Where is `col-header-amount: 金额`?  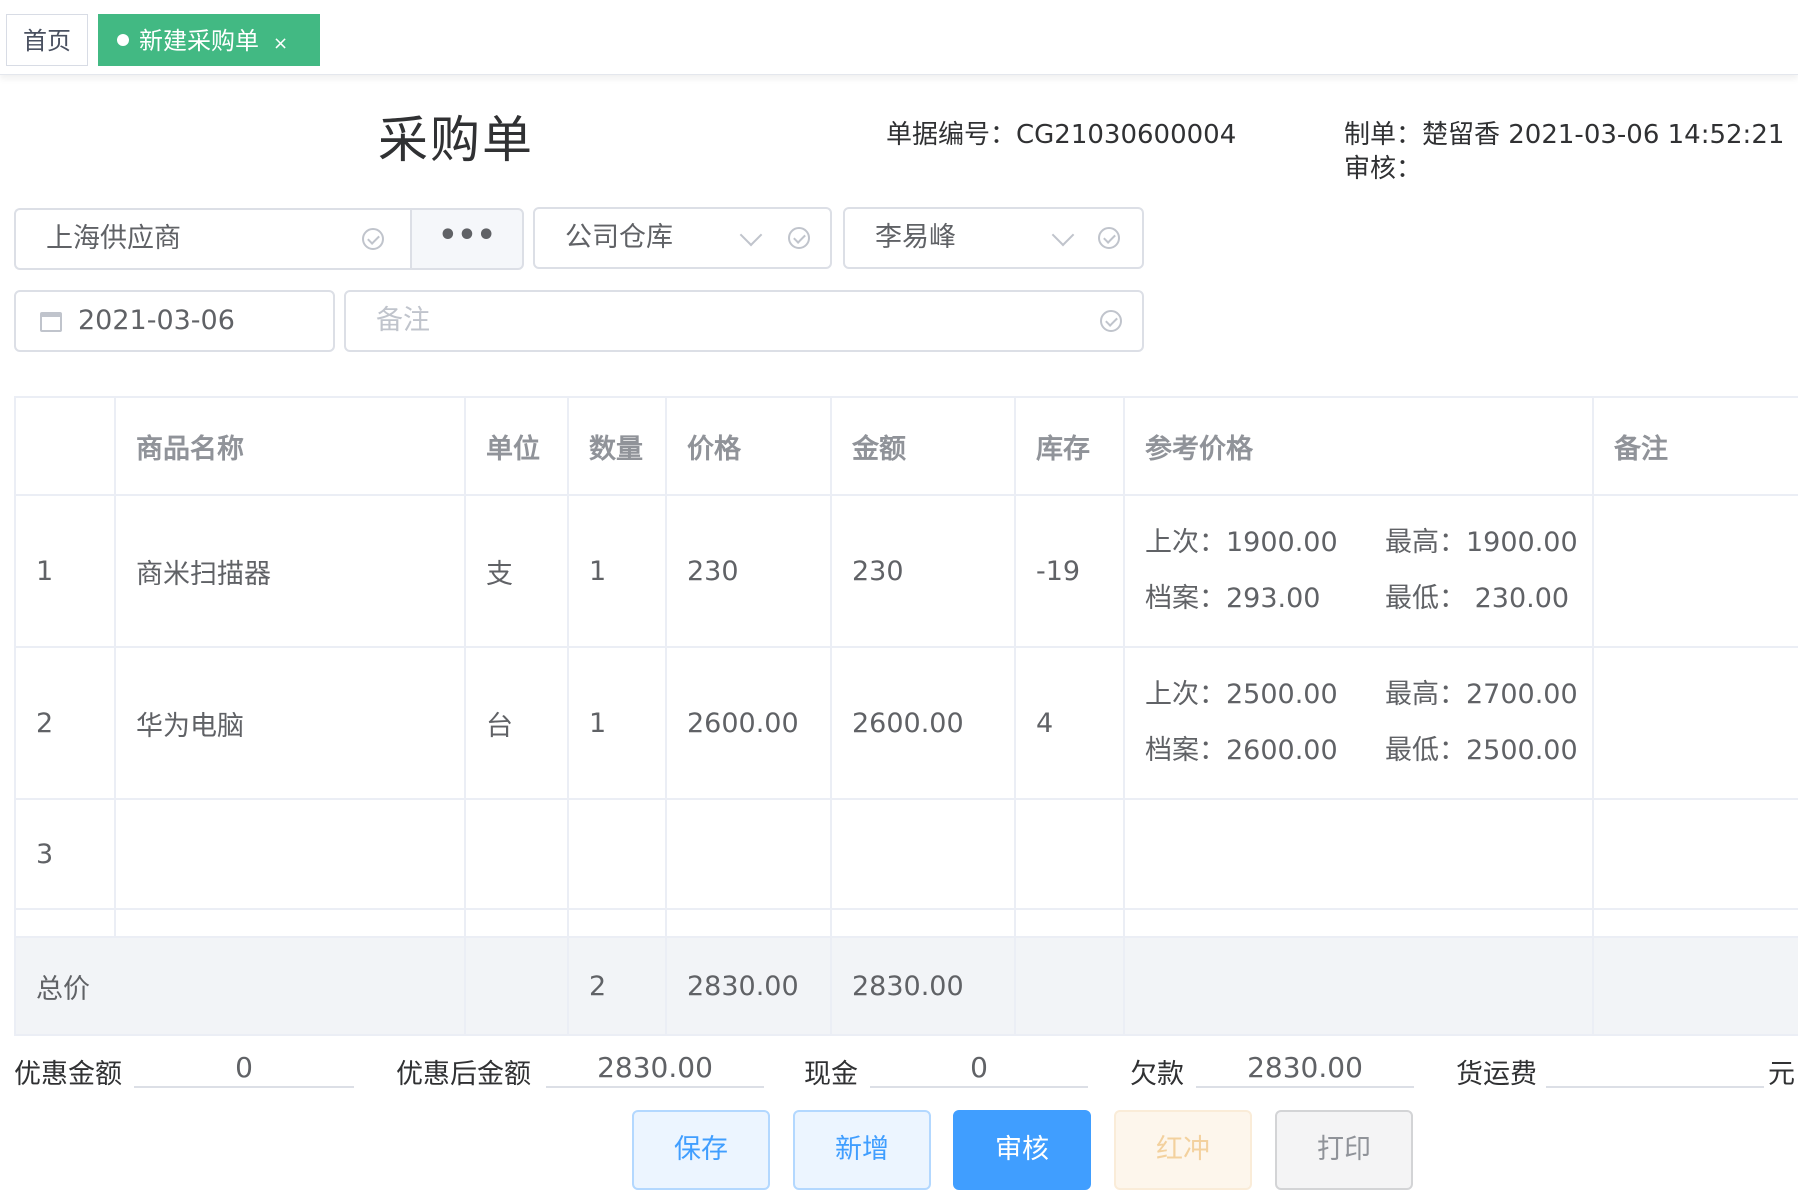
col-header-amount: 金额 is located at coordinates (923, 446).